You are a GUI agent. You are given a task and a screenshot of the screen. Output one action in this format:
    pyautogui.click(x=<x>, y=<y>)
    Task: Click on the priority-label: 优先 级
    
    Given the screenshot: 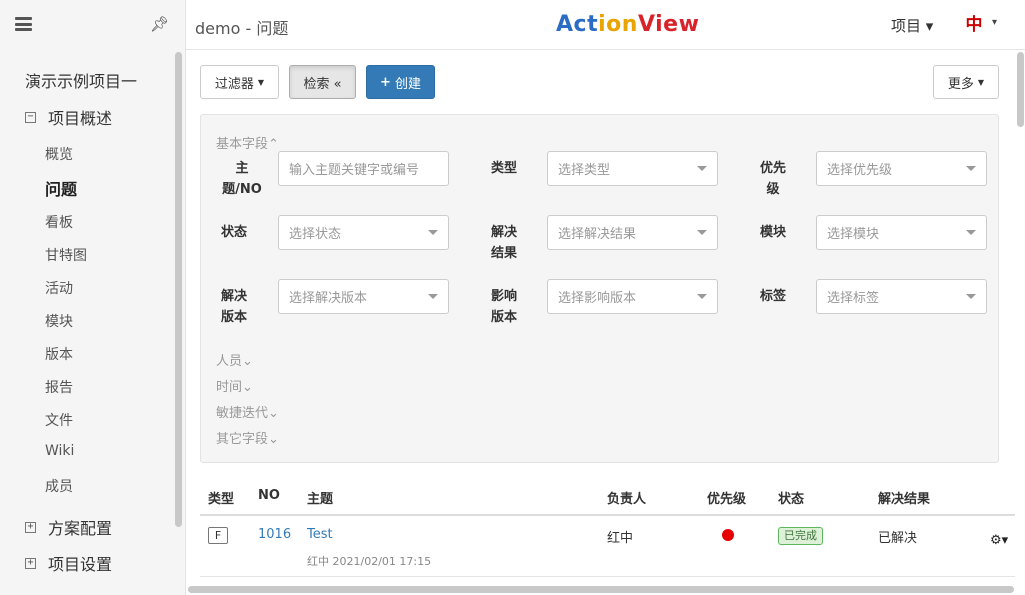 What is the action you would take?
    pyautogui.click(x=772, y=179)
    